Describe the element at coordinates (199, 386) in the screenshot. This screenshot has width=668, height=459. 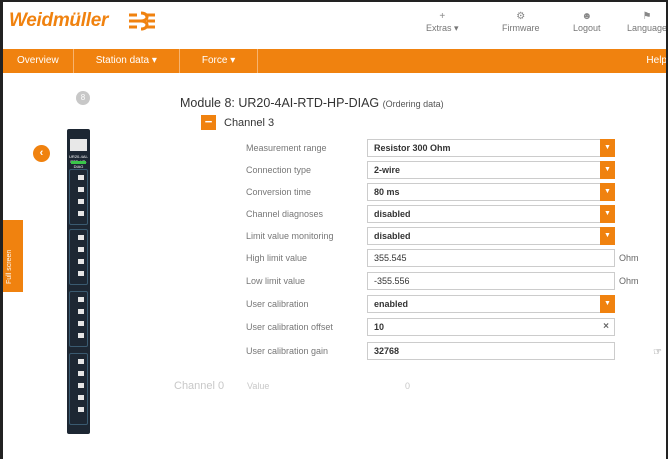
I see `channel0-label: Channel 0` at that location.